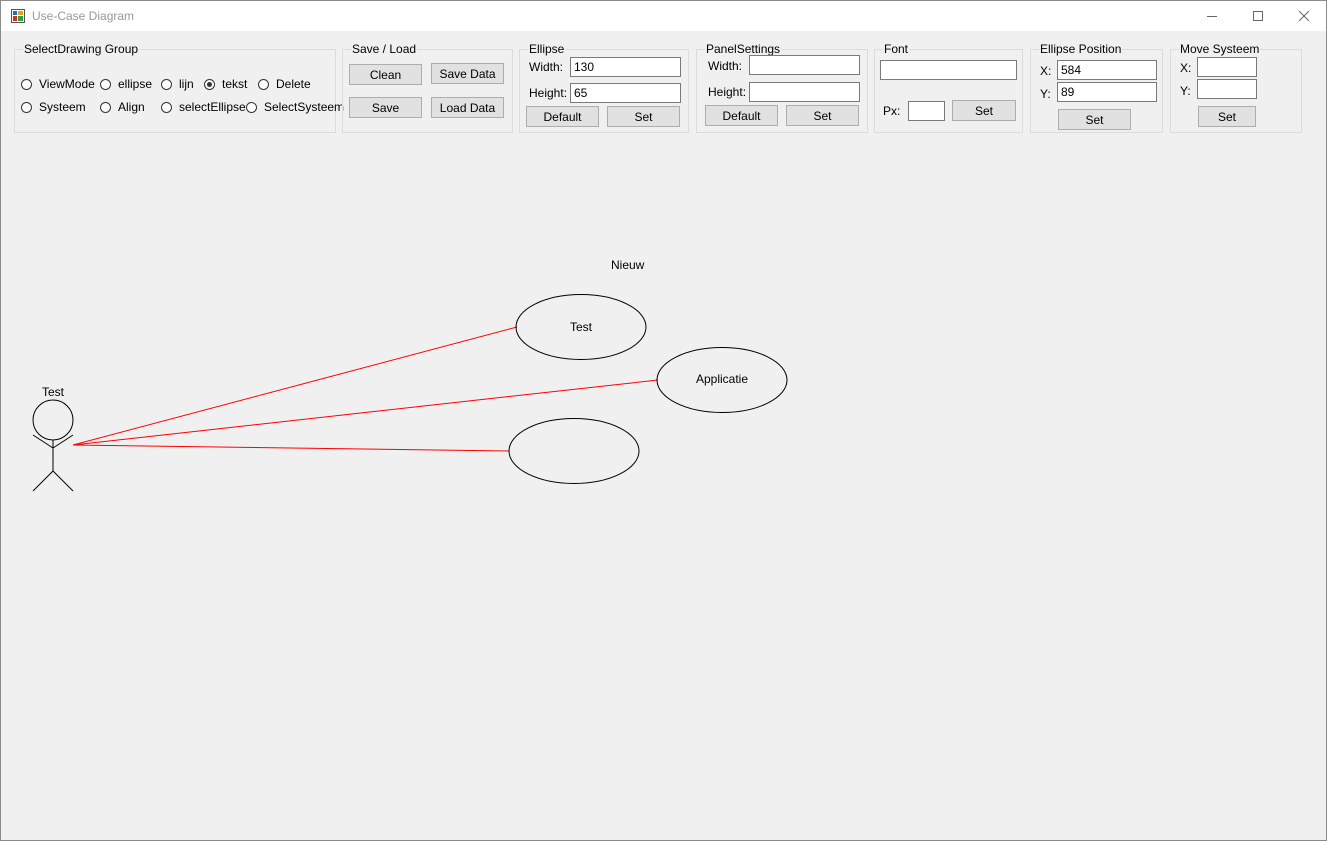  Describe the element at coordinates (43, 481) in the screenshot. I see `actor-leg-left` at that location.